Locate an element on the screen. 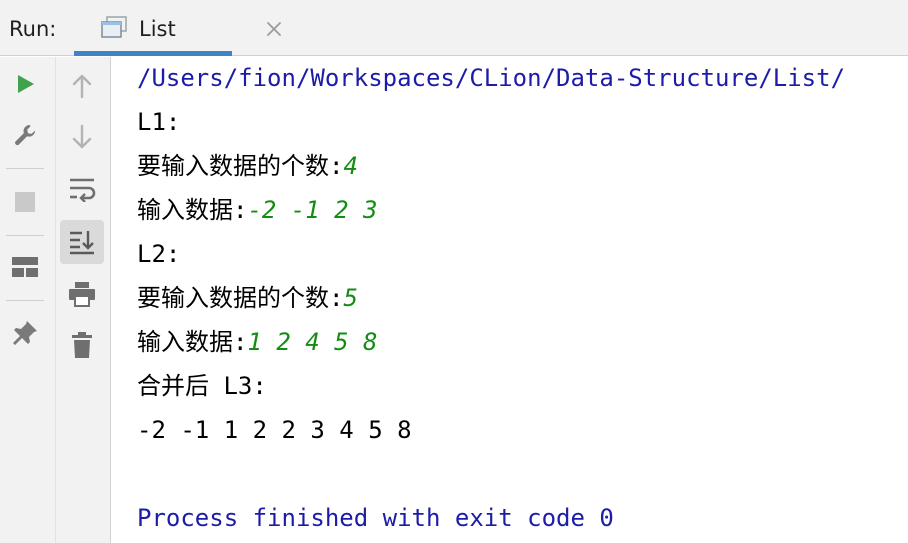 This screenshot has width=908, height=543. arrow-down-icon is located at coordinates (82, 137).